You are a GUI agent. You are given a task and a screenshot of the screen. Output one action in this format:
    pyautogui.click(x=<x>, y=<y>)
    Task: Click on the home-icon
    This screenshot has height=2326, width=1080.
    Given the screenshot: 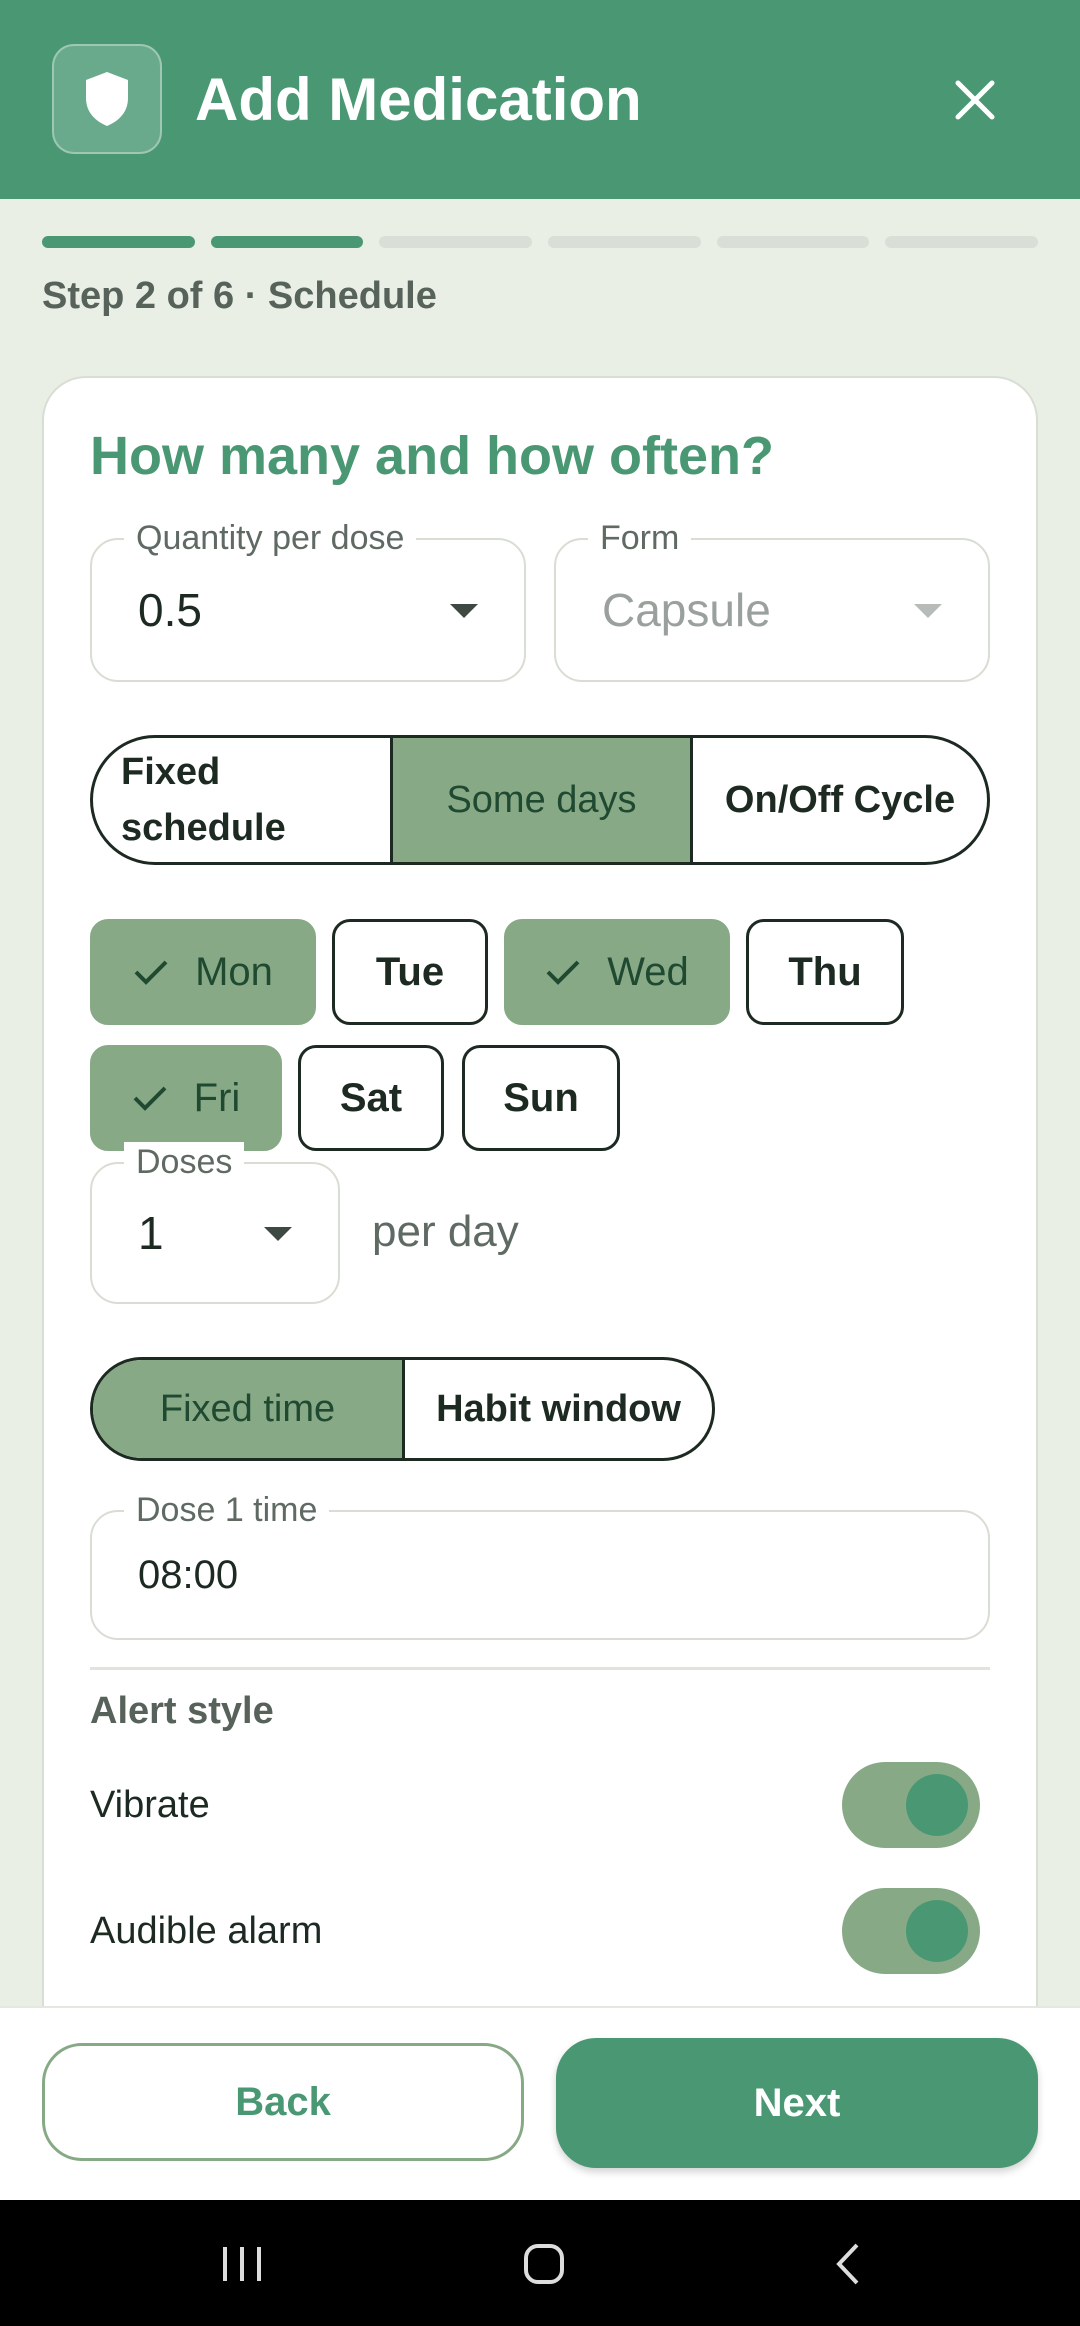 What is the action you would take?
    pyautogui.click(x=544, y=2264)
    